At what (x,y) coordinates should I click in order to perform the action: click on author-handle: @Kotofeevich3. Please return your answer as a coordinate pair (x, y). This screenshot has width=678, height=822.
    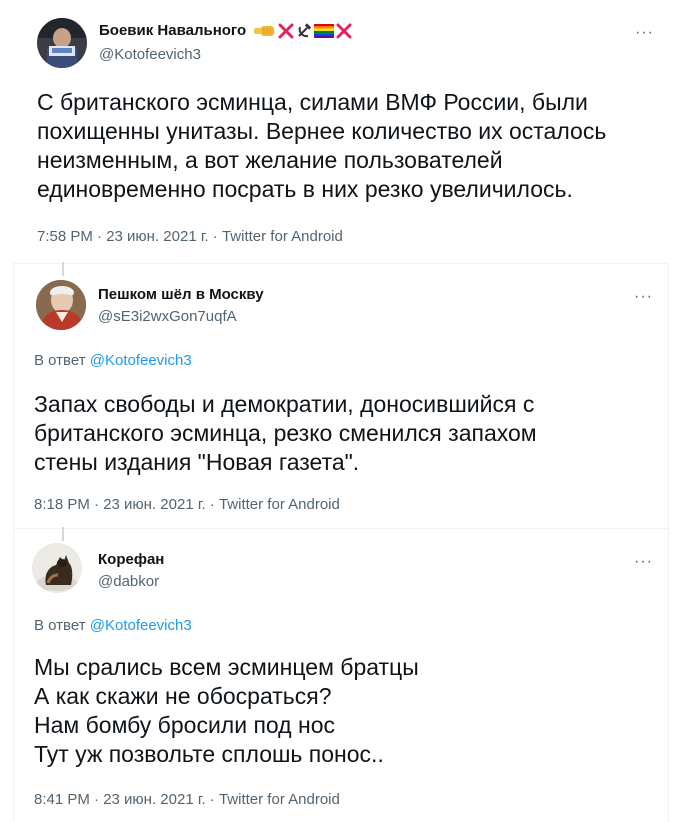
    Looking at the image, I should click on (150, 54).